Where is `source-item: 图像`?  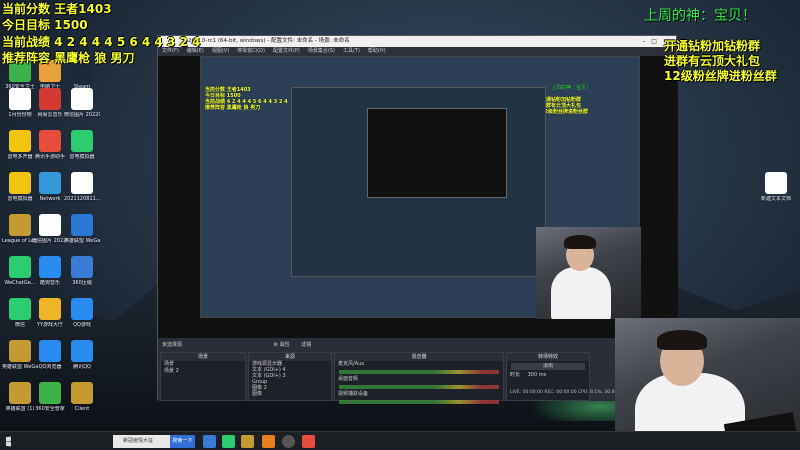 source-item: 图像 is located at coordinates (290, 394).